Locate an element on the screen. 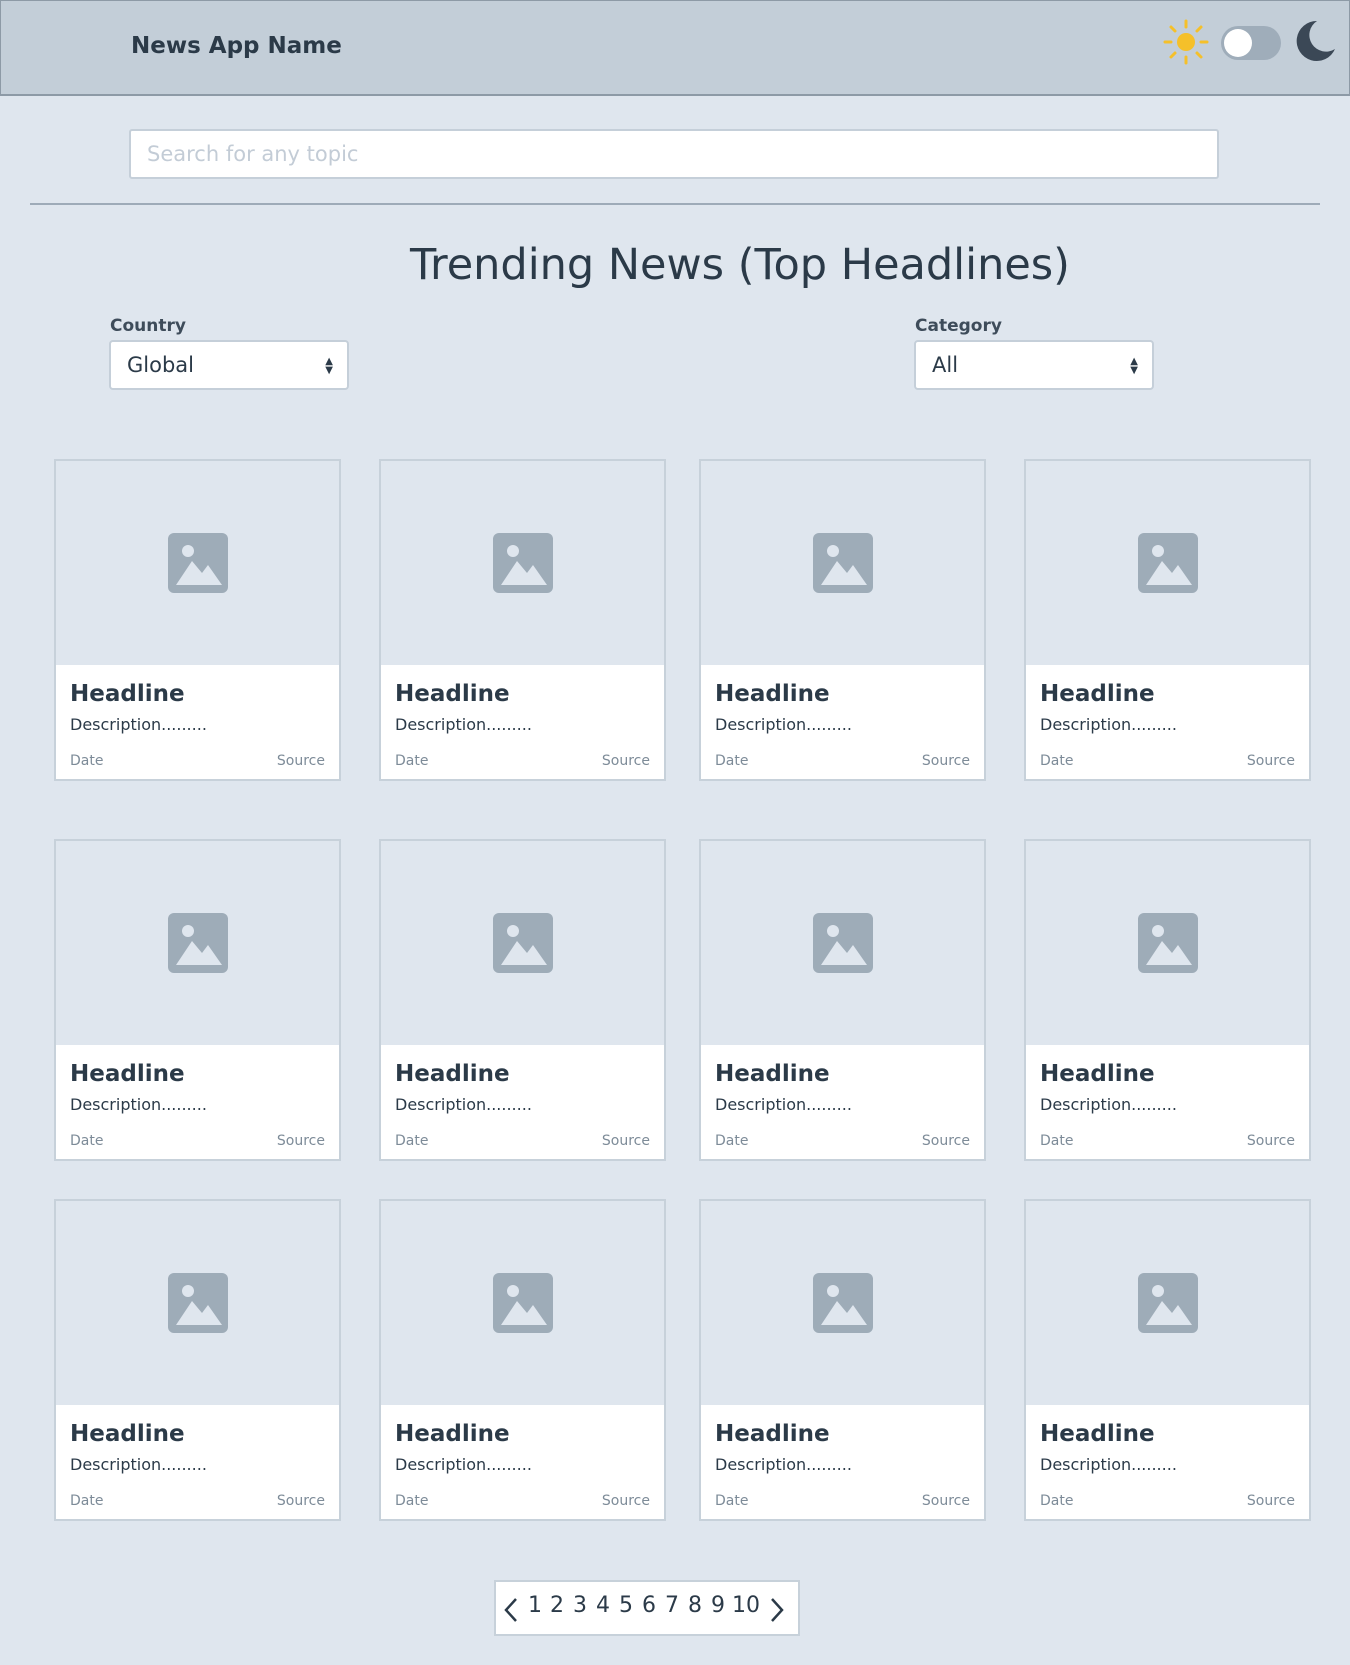 The width and height of the screenshot is (1350, 1665). chevron-left-icon is located at coordinates (512, 1610).